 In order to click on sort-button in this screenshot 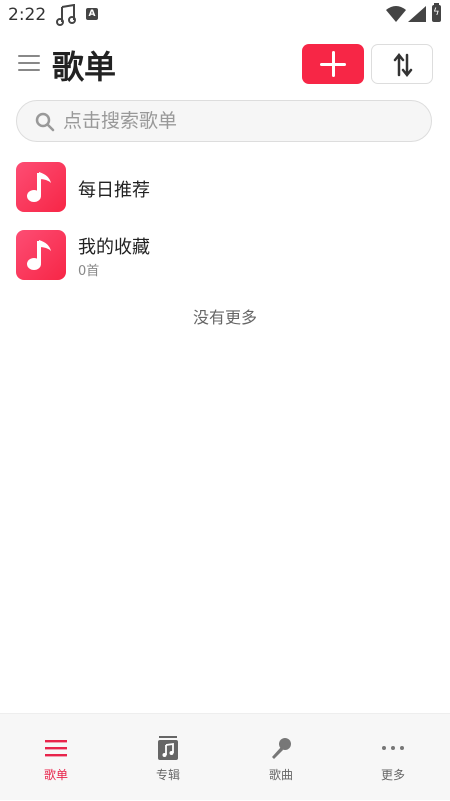, I will do `click(402, 64)`.